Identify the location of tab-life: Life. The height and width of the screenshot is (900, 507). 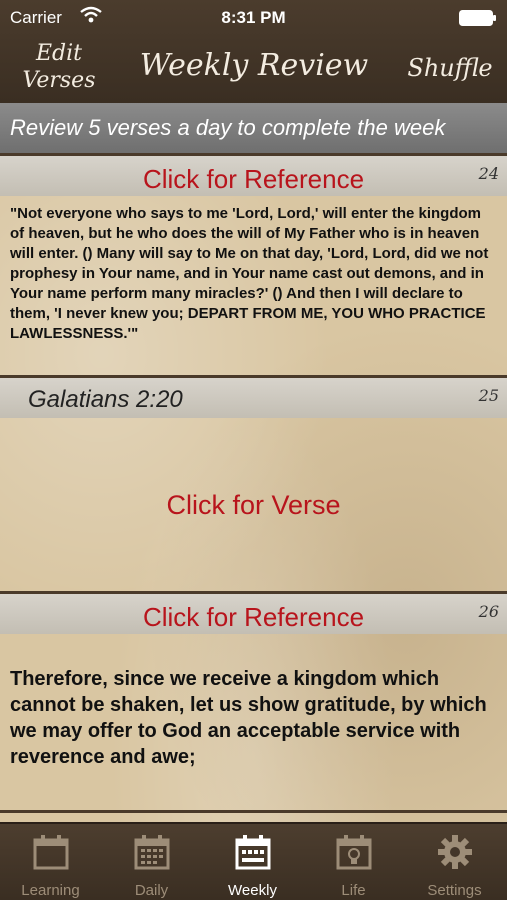
(353, 862).